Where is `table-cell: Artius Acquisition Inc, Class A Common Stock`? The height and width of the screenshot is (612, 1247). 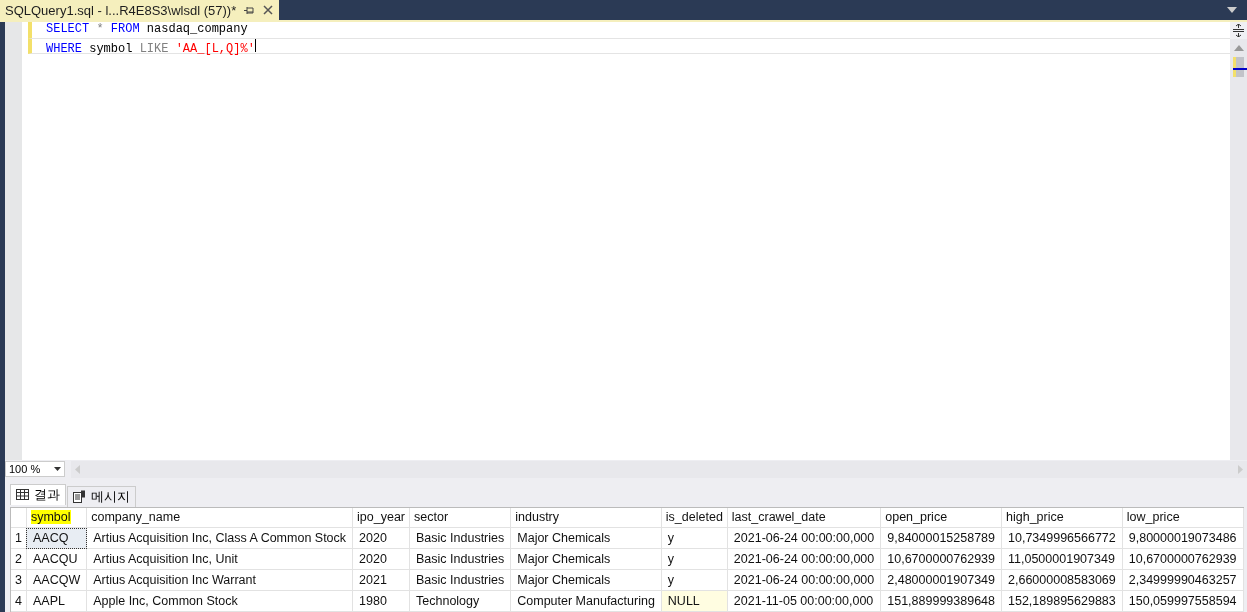
table-cell: Artius Acquisition Inc, Class A Common Stock is located at coordinates (219, 538).